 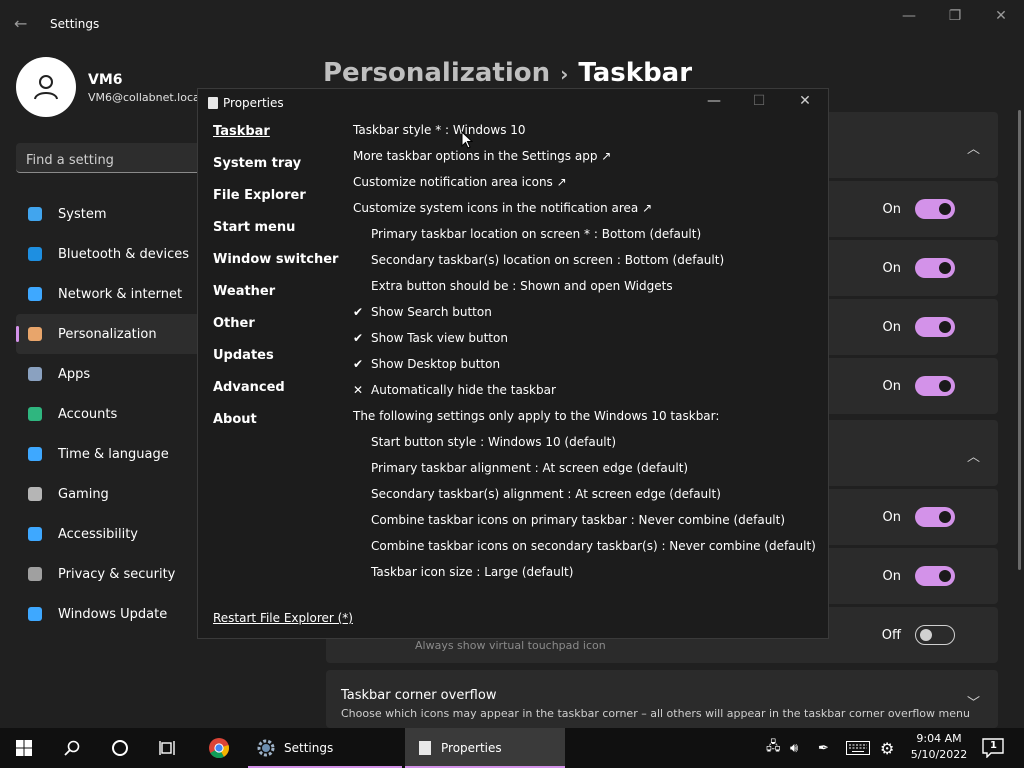 What do you see at coordinates (275, 140) in the screenshot?
I see `nav-item-taskbar: Taskbar` at bounding box center [275, 140].